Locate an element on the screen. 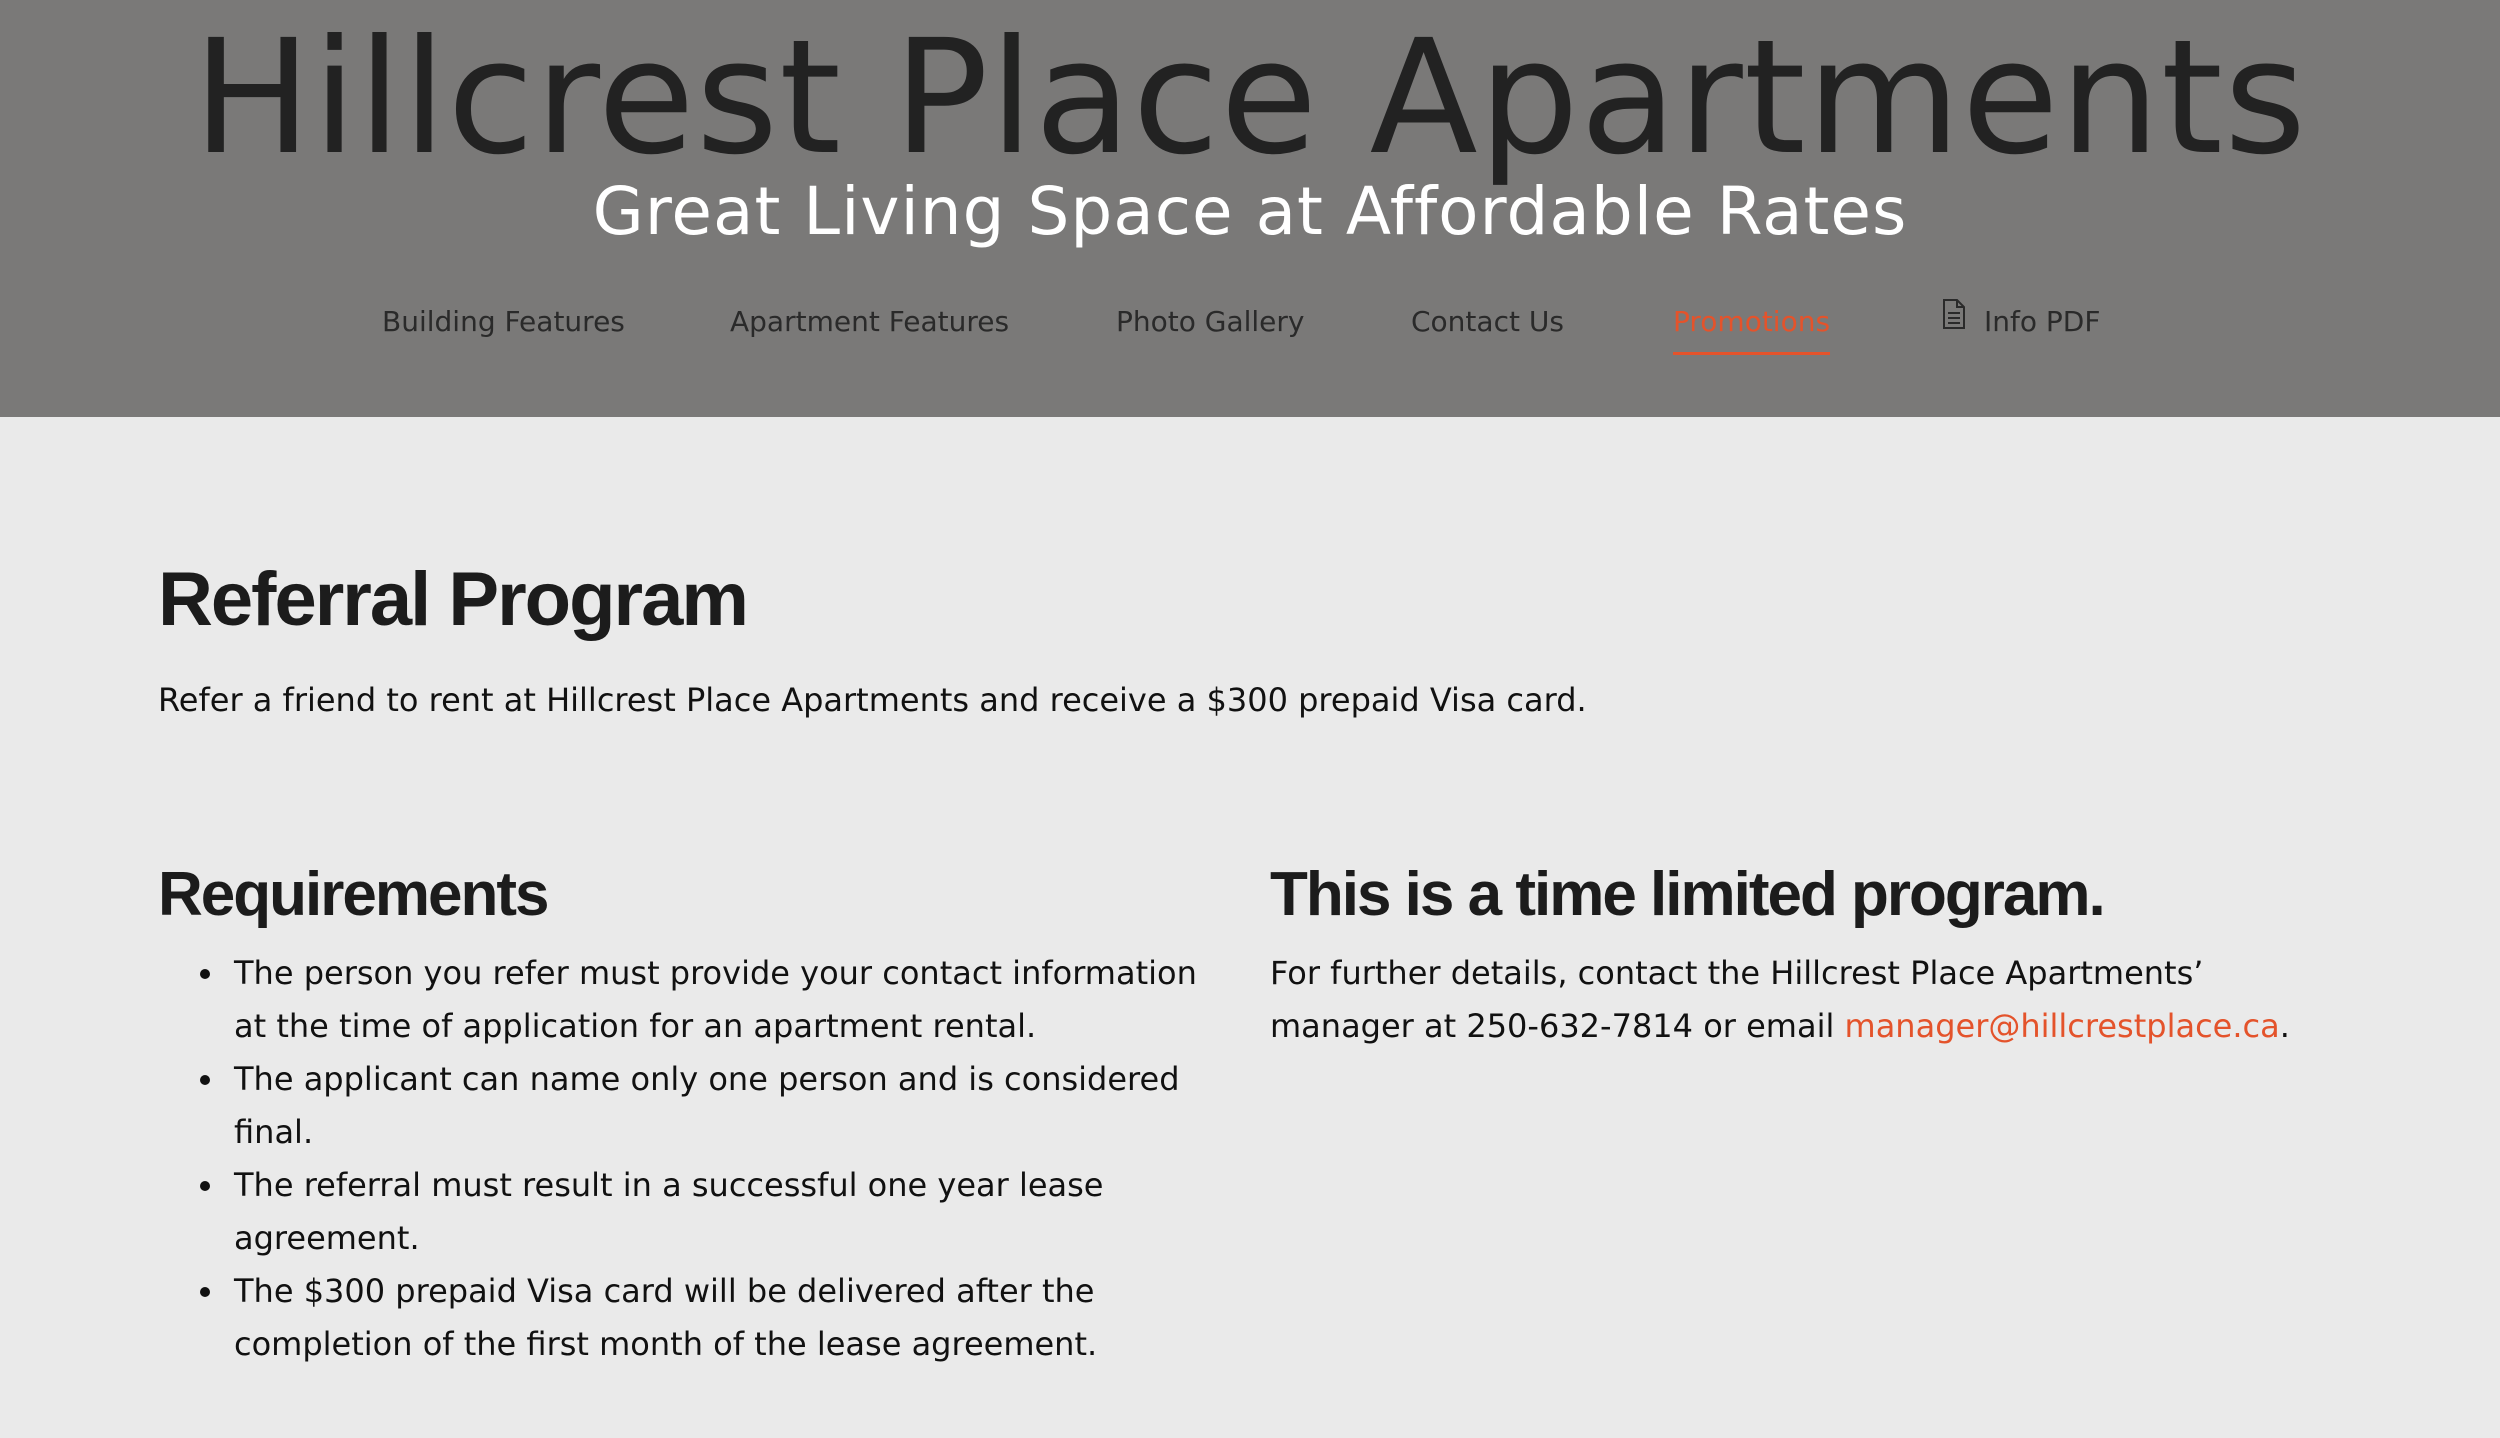 Image resolution: width=2500 pixels, height=1438 pixels. nav-contact-us-label: Contact Us is located at coordinates (1487, 321).